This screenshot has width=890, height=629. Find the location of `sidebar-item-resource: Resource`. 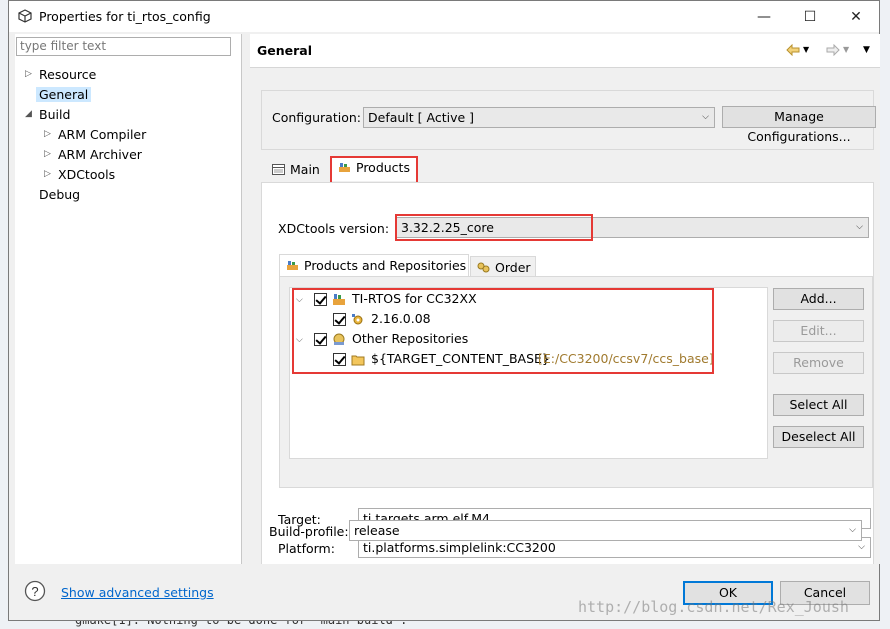

sidebar-item-resource: Resource is located at coordinates (67, 74).